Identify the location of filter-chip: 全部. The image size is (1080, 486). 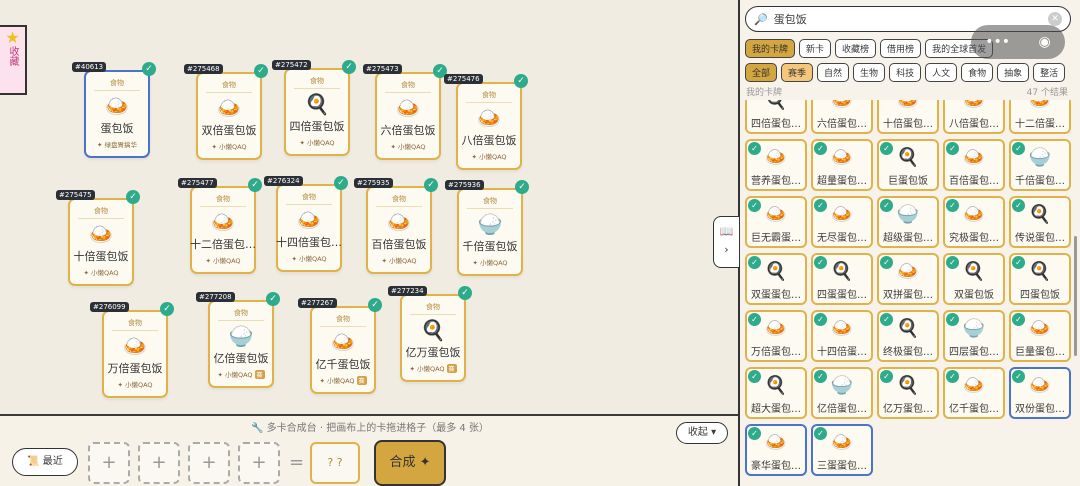
(761, 72).